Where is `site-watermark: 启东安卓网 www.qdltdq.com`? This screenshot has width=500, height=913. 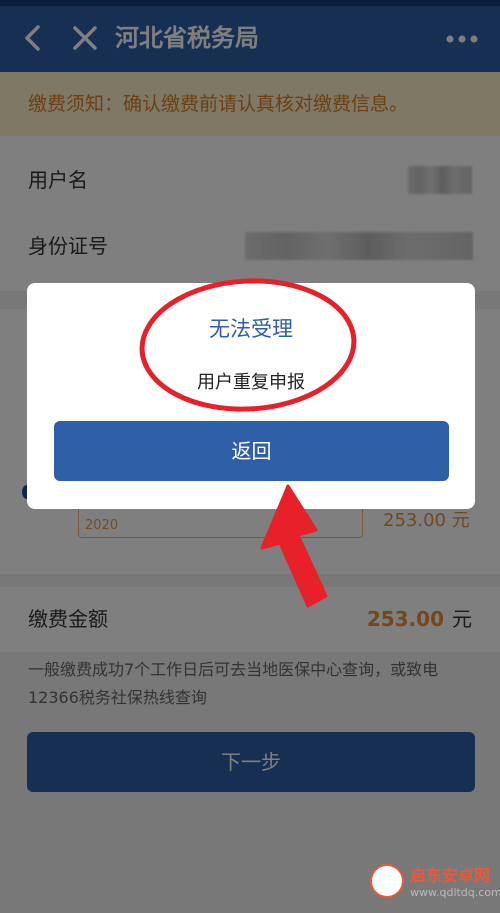
site-watermark: 启东安卓网 www.qdltdq.com is located at coordinates (435, 883).